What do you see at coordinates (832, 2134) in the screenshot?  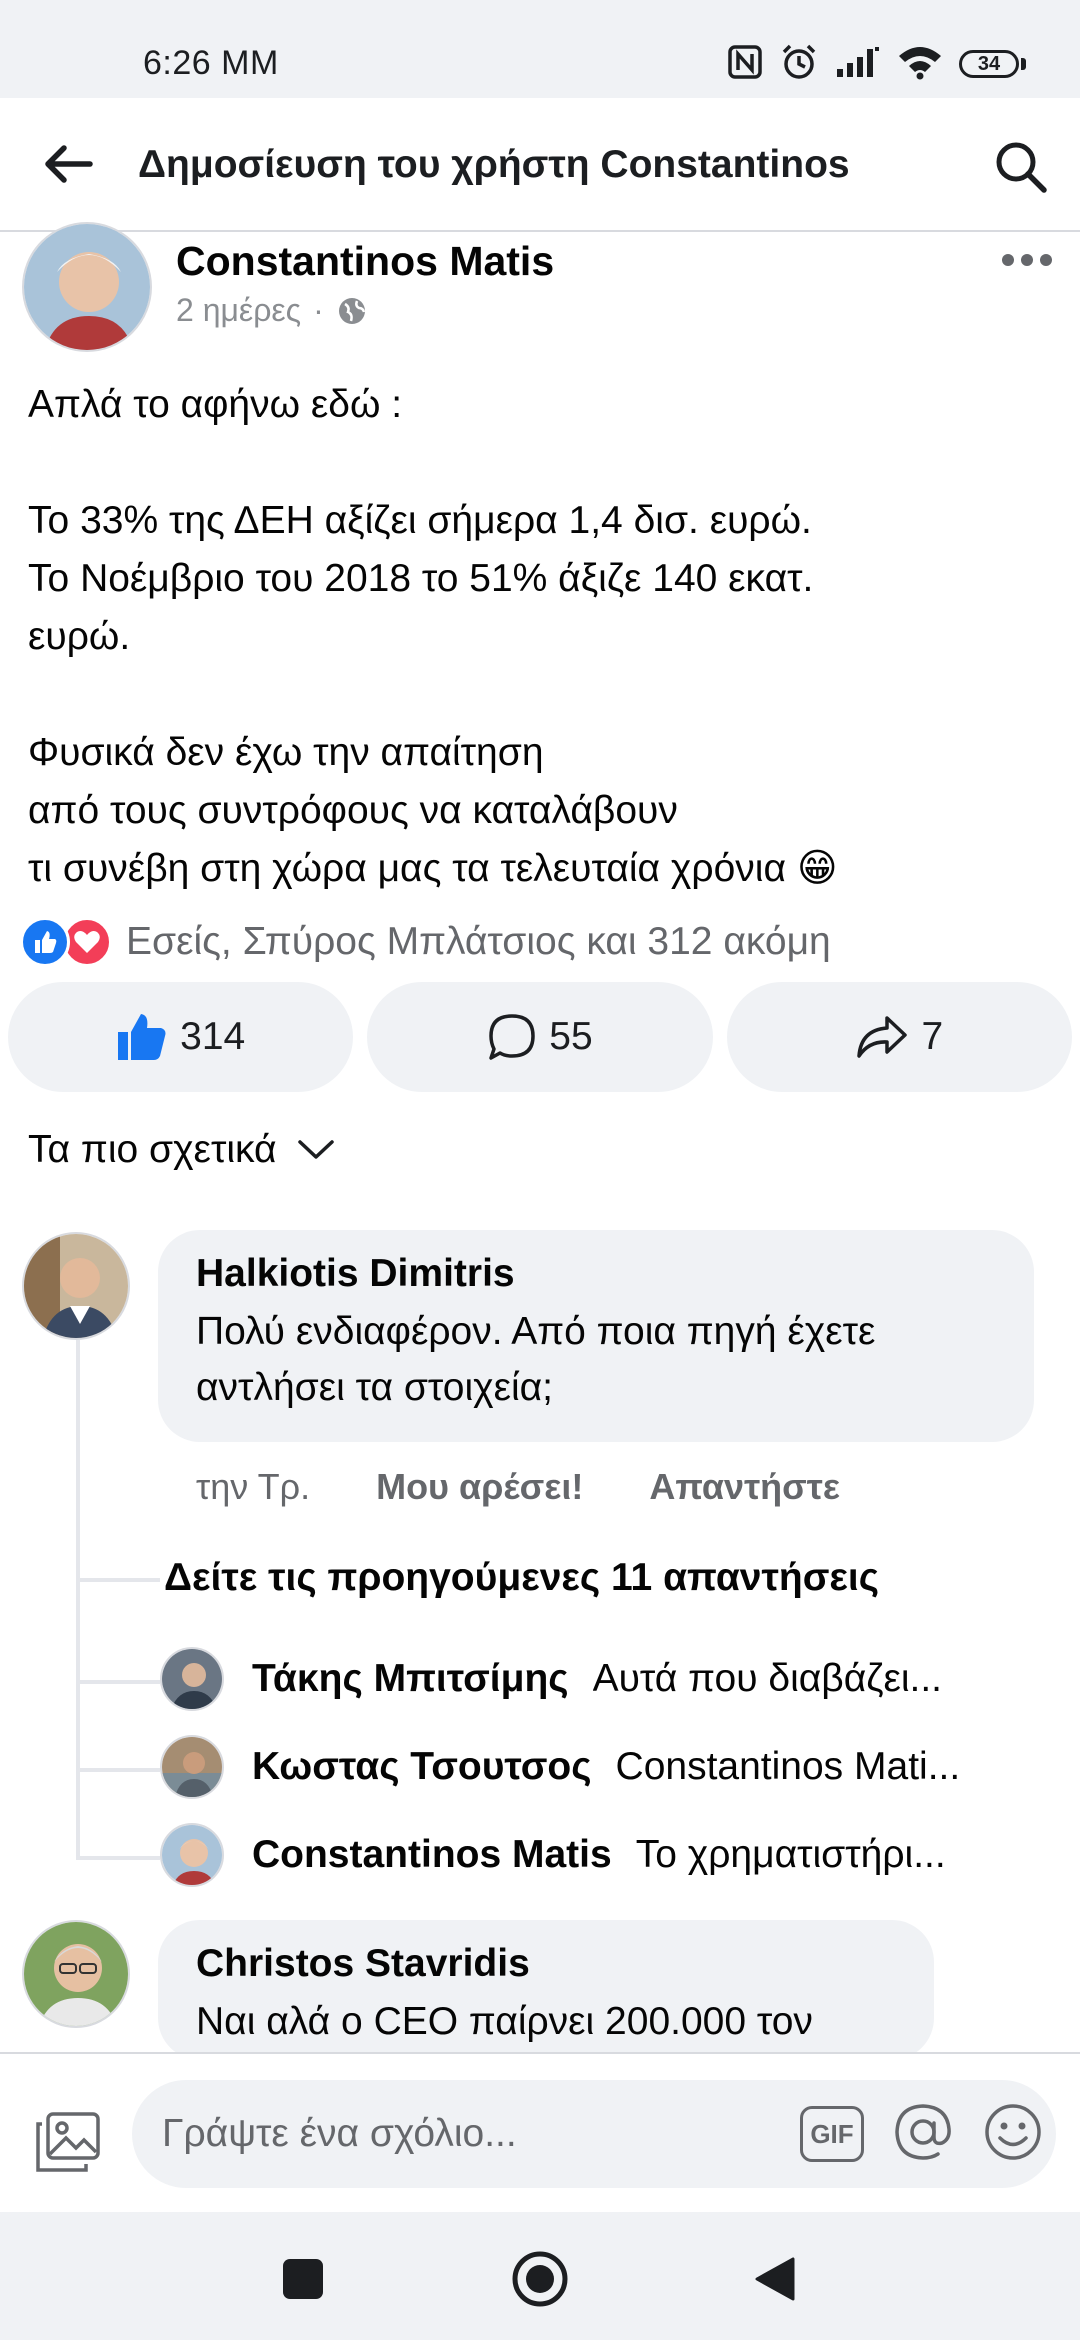 I see `gif-button: GIF` at bounding box center [832, 2134].